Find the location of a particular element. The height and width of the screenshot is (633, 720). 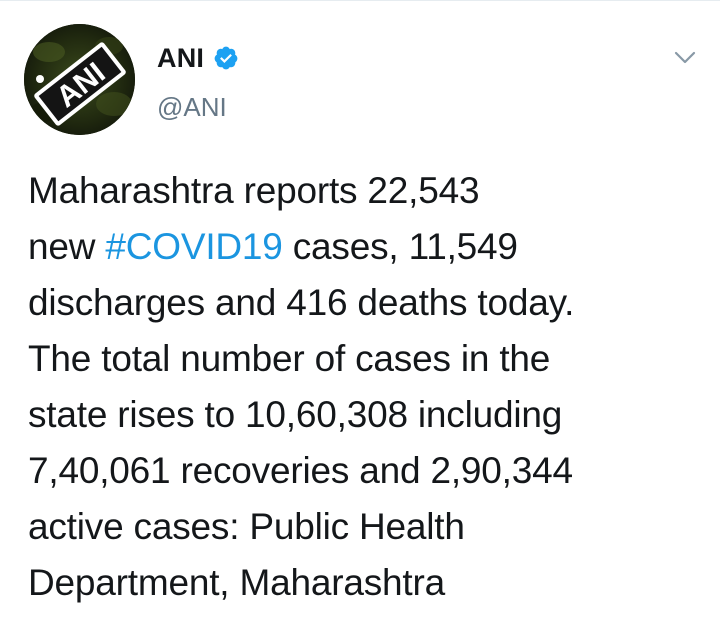

tweet-line: The total number of cases in the is located at coordinates (289, 358).